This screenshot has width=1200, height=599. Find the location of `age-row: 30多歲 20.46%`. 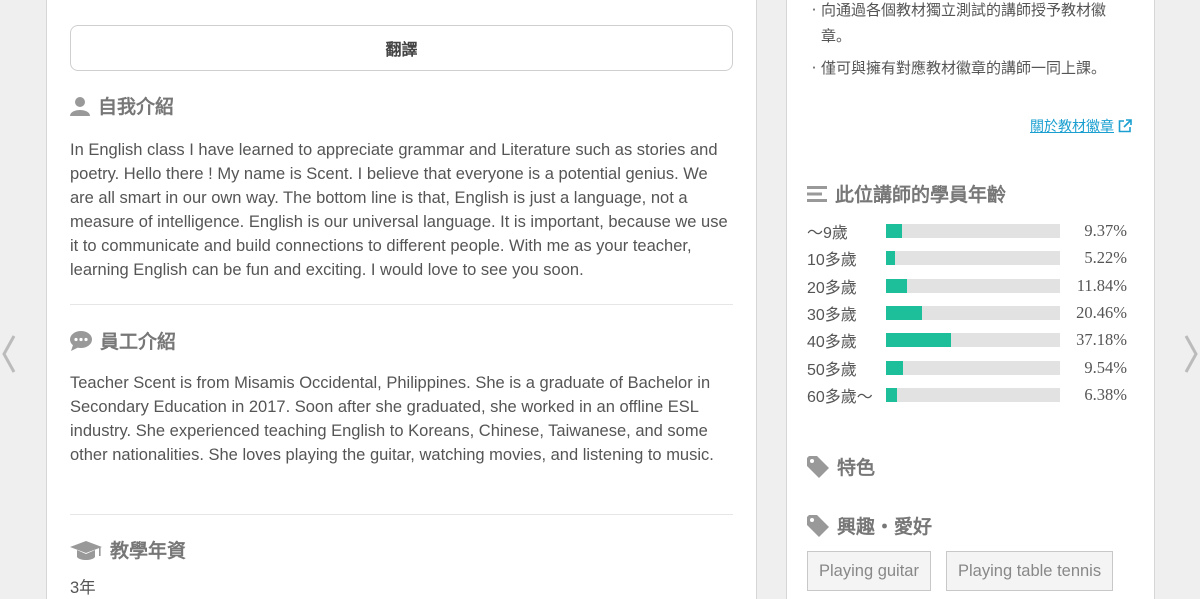

age-row: 30多歲 20.46% is located at coordinates (972, 313).